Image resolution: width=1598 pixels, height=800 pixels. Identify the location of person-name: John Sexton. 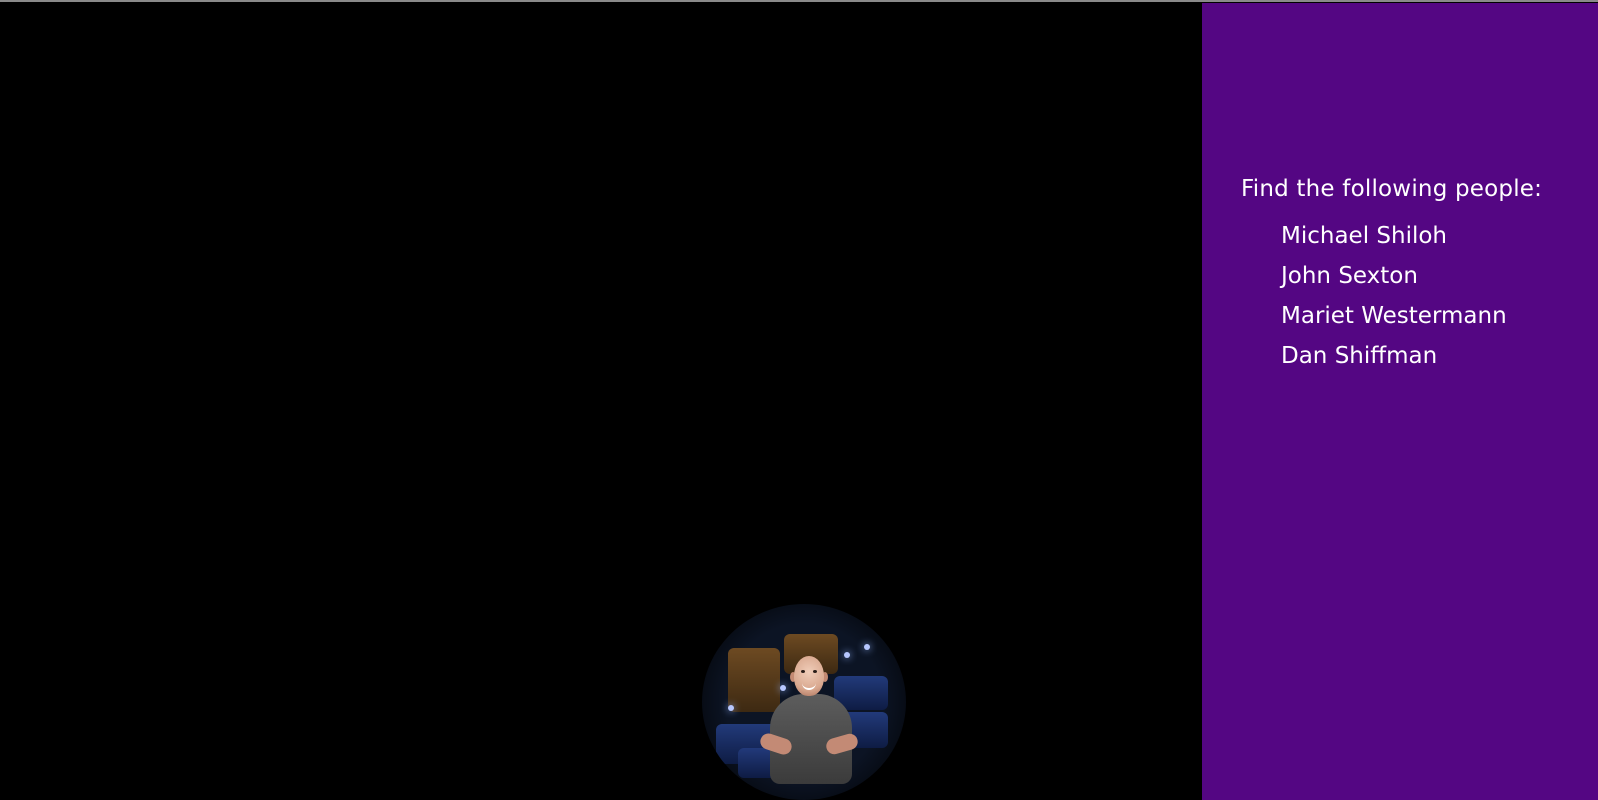
(1349, 276).